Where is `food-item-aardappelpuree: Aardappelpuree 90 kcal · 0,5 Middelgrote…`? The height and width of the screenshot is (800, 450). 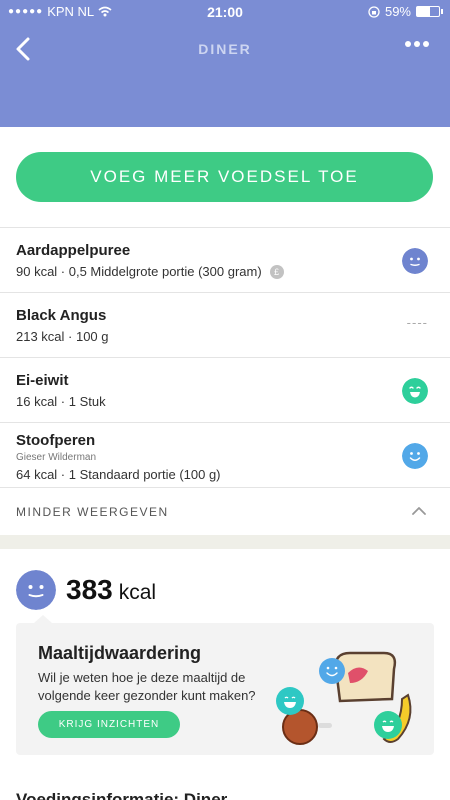
food-item-aardappelpuree: Aardappelpuree 90 kcal · 0,5 Middelgrote… is located at coordinates (225, 259).